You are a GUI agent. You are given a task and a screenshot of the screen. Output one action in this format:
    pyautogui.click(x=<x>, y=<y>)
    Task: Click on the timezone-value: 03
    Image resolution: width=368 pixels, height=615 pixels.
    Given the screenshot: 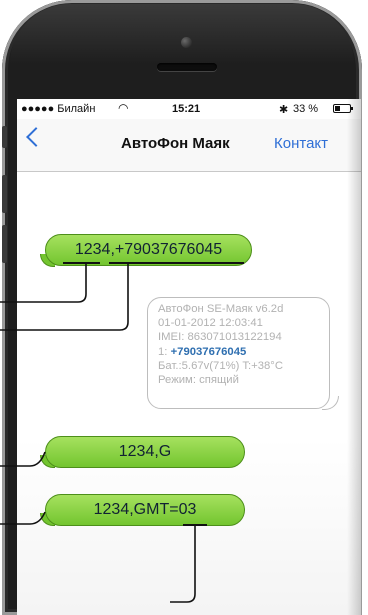 What is the action you would take?
    pyautogui.click(x=187, y=509)
    